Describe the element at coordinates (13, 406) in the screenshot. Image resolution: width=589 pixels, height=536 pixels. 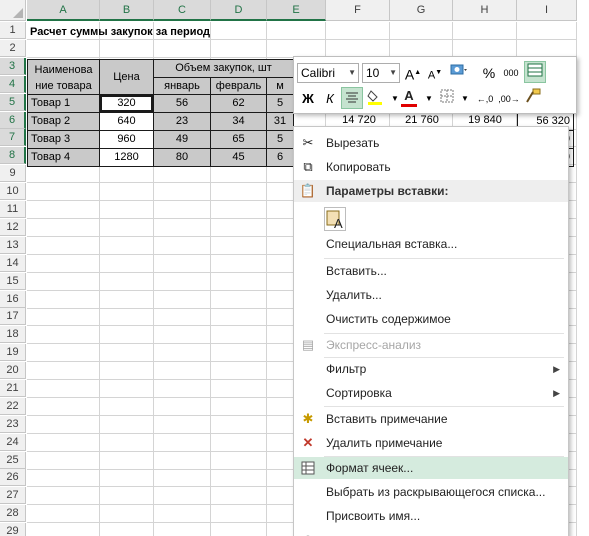
I see `row-header-22: 22` at that location.